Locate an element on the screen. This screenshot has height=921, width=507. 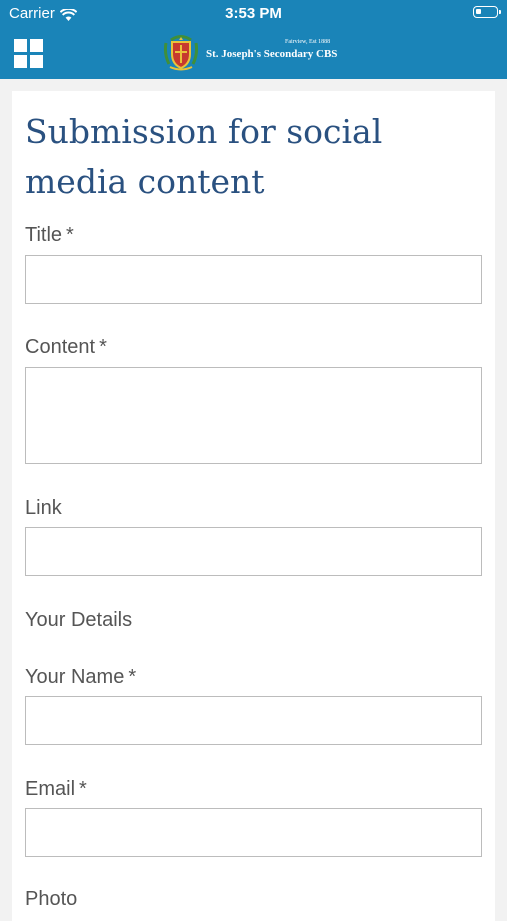
title-input is located at coordinates (253, 279).